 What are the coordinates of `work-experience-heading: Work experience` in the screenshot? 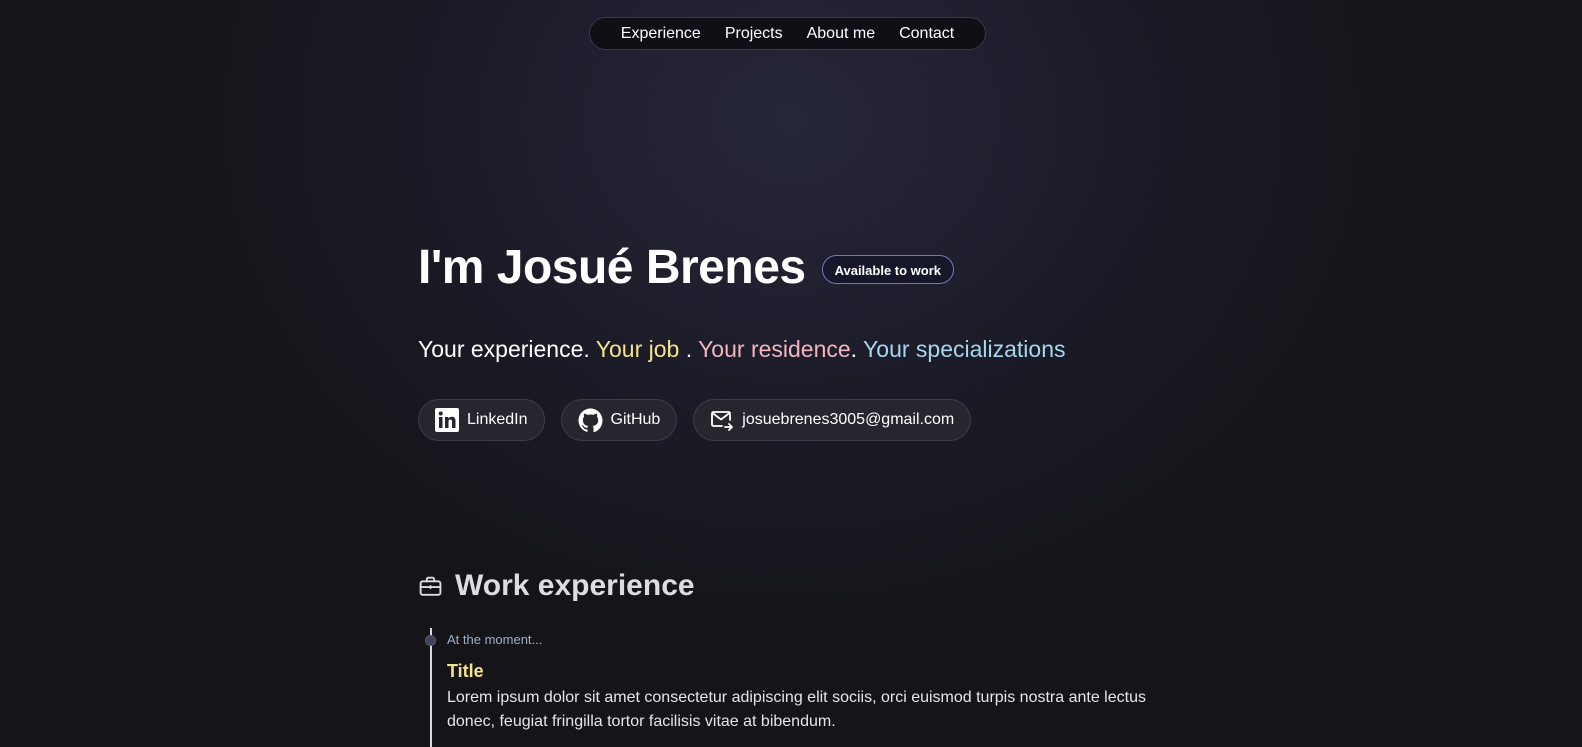 It's located at (556, 586).